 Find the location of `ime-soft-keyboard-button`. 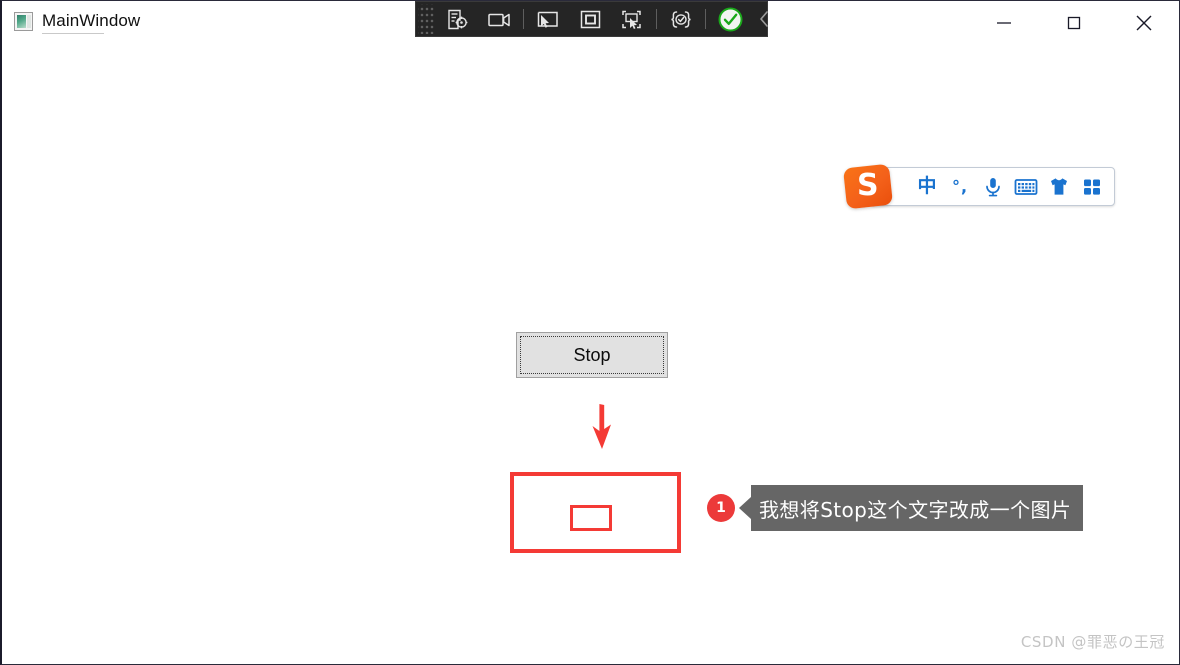

ime-soft-keyboard-button is located at coordinates (1026, 187).